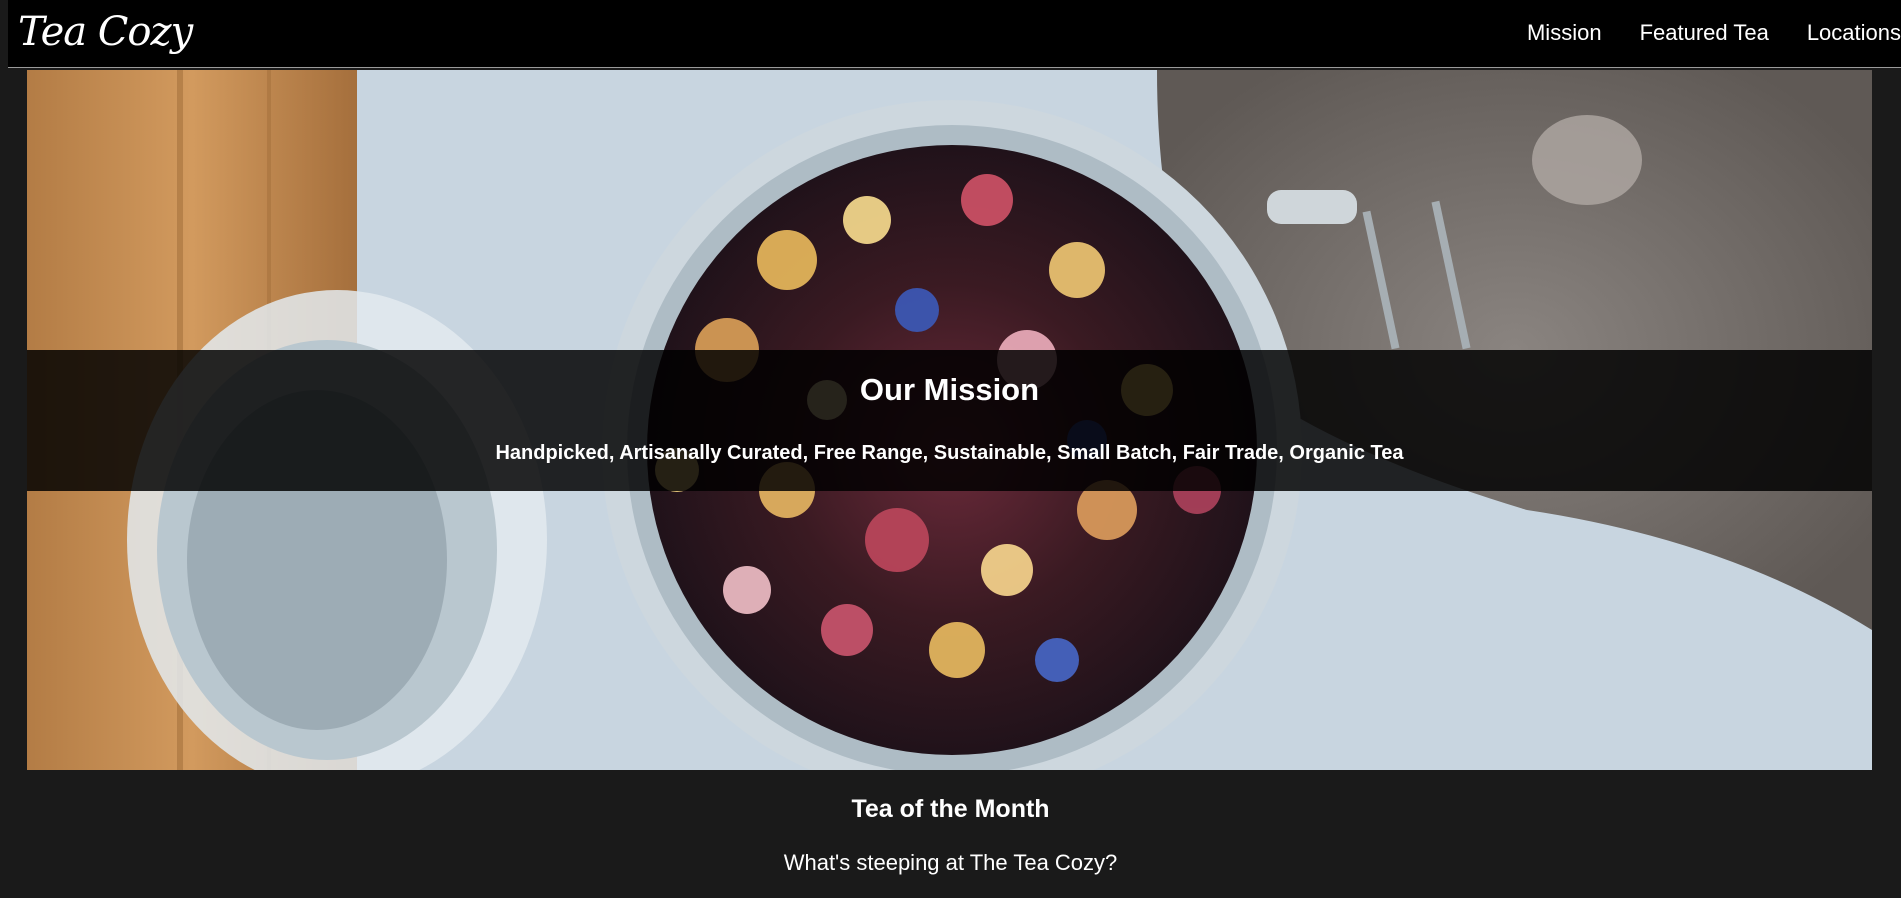 The image size is (1901, 898). I want to click on site-header: Tea Cozy Mission Featured Tea Locations, so click(954, 34).